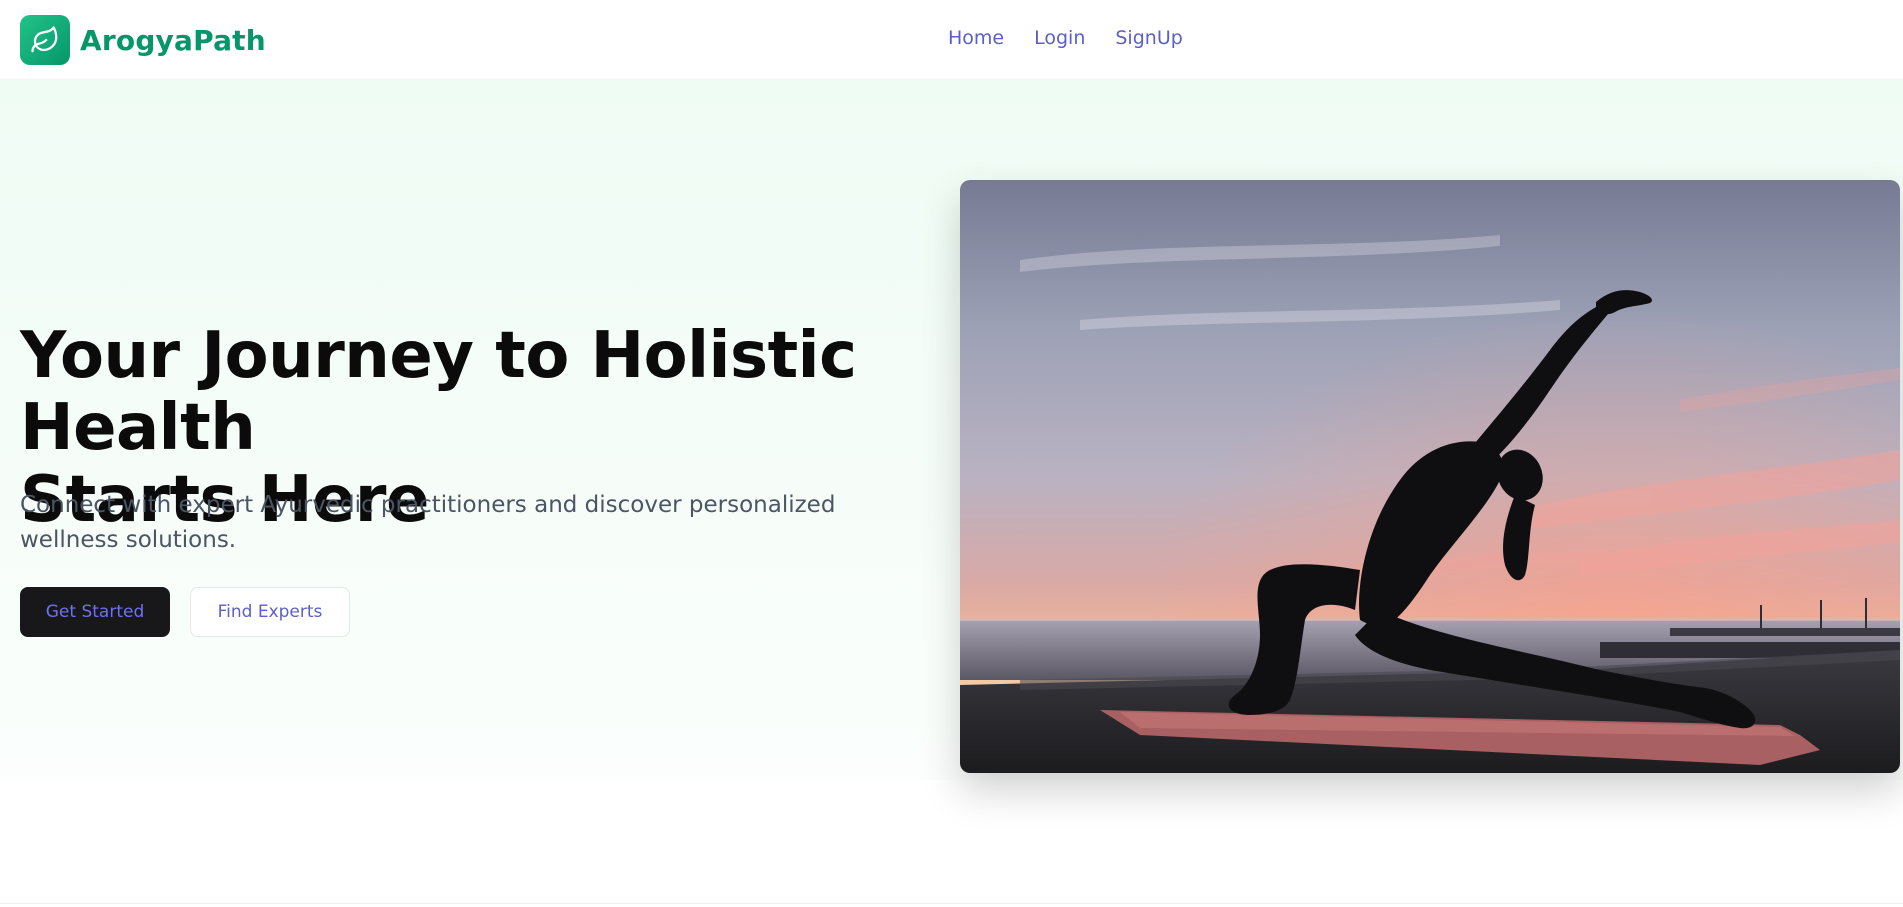 Image resolution: width=1903 pixels, height=907 pixels. I want to click on page-divider, so click(951, 903).